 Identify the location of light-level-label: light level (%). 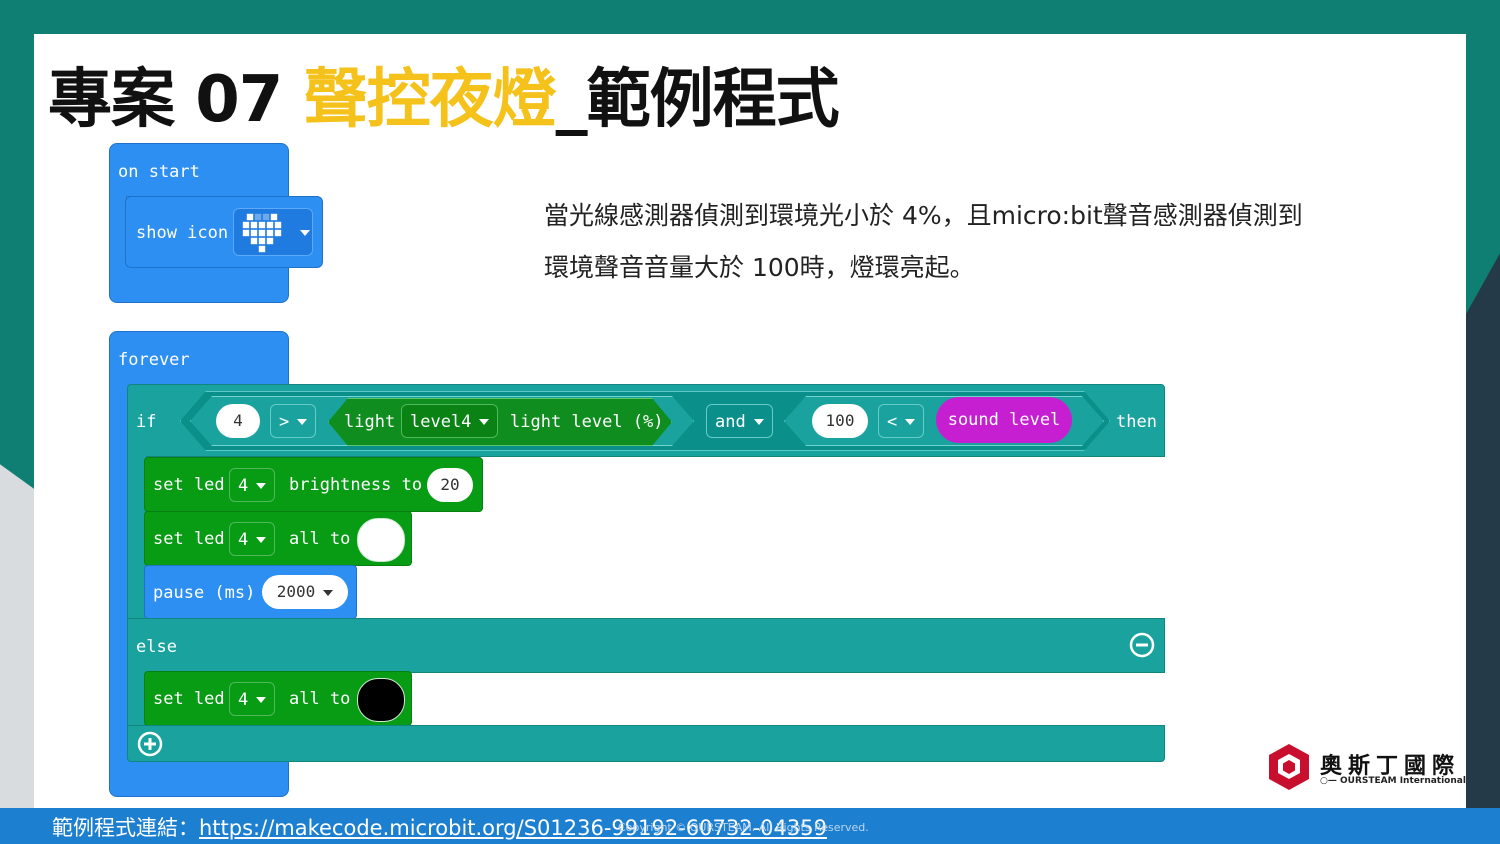
(587, 422).